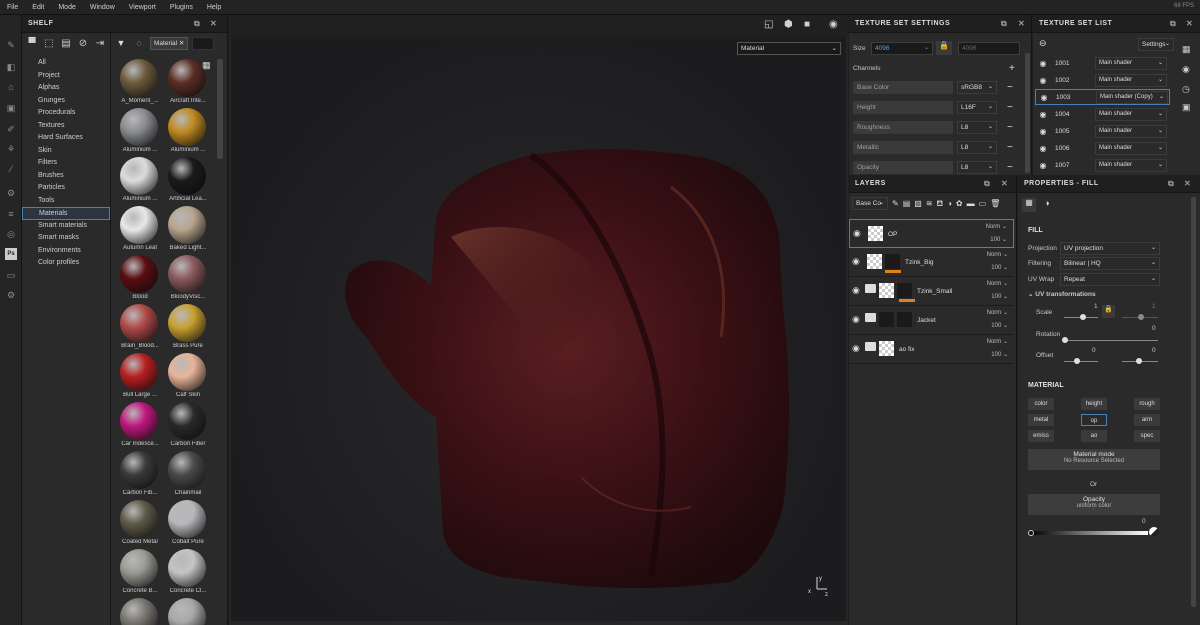 This screenshot has width=1200, height=625. Describe the element at coordinates (66, 138) in the screenshot. I see `category-item: Hard Surfaces` at that location.